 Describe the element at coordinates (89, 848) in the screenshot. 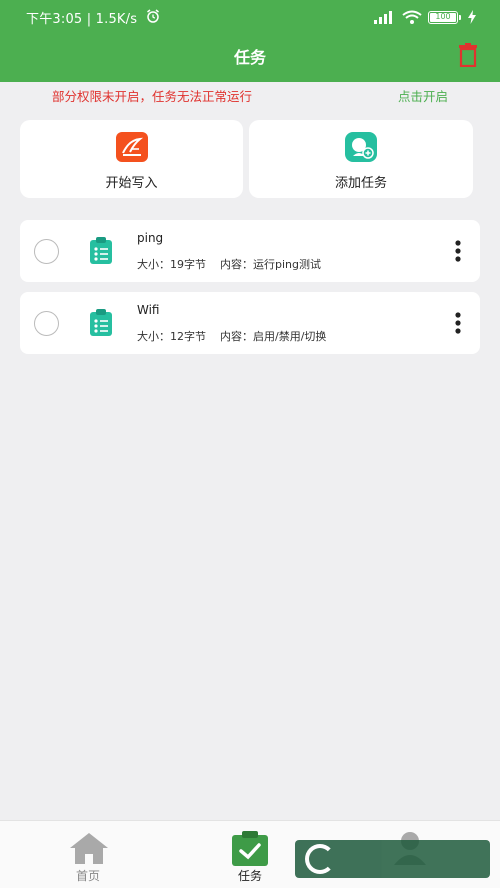

I see `home-icon` at that location.